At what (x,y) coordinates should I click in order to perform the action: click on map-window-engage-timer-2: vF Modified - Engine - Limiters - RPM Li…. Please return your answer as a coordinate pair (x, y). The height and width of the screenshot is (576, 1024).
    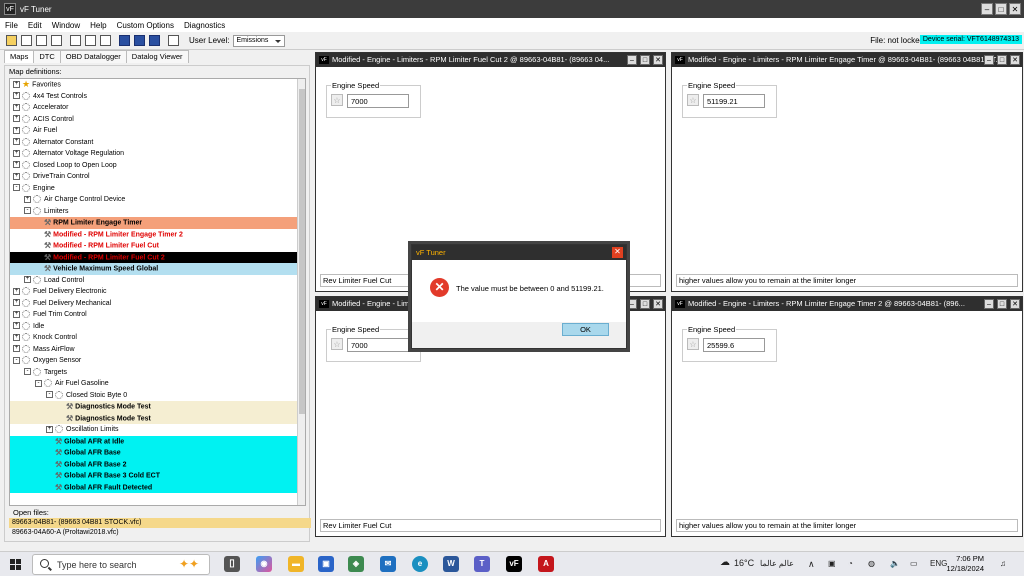
    Looking at the image, I should click on (847, 416).